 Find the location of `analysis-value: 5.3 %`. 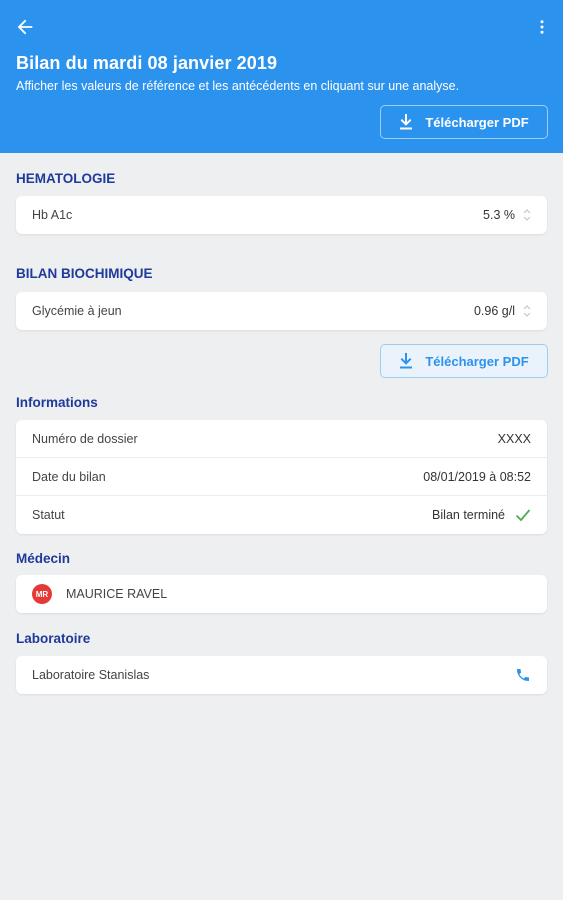

analysis-value: 5.3 % is located at coordinates (499, 215).